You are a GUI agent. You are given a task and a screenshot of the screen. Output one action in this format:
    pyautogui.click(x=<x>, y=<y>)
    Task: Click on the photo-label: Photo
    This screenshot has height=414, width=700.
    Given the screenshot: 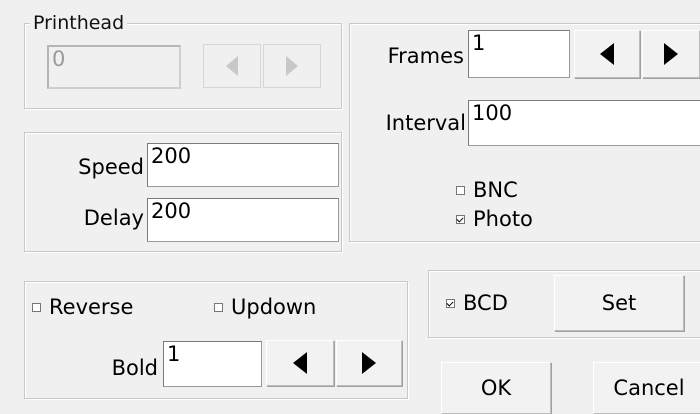 What is the action you would take?
    pyautogui.click(x=503, y=219)
    